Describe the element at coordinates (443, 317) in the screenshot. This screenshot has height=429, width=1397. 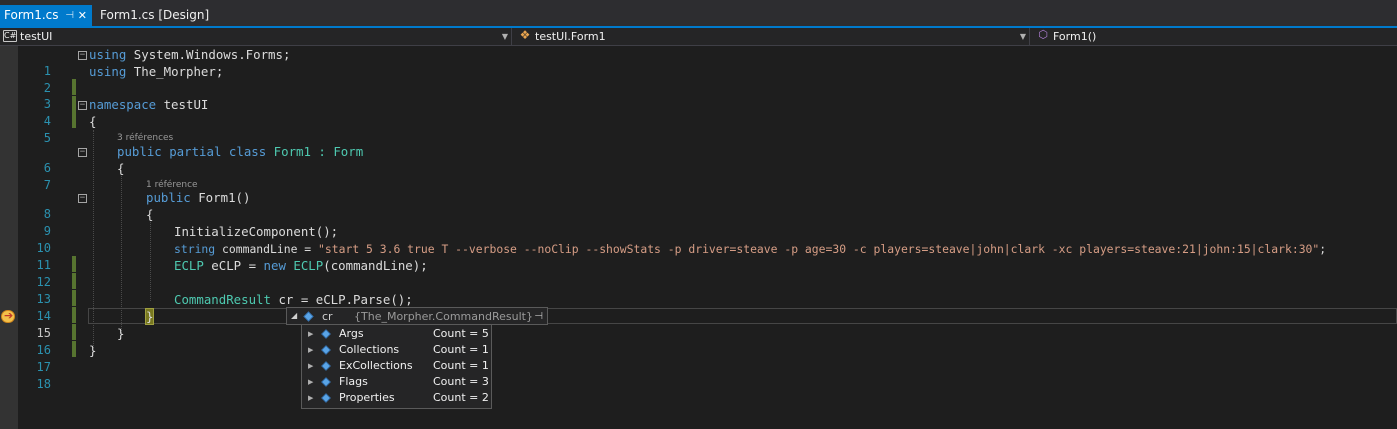
I see `datatip-variable-value: {The_Morpher.CommandResult}` at that location.